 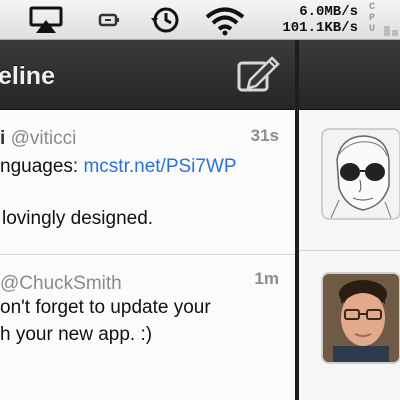 I want to click on tweet-timestamp: 31s, so click(x=264, y=135).